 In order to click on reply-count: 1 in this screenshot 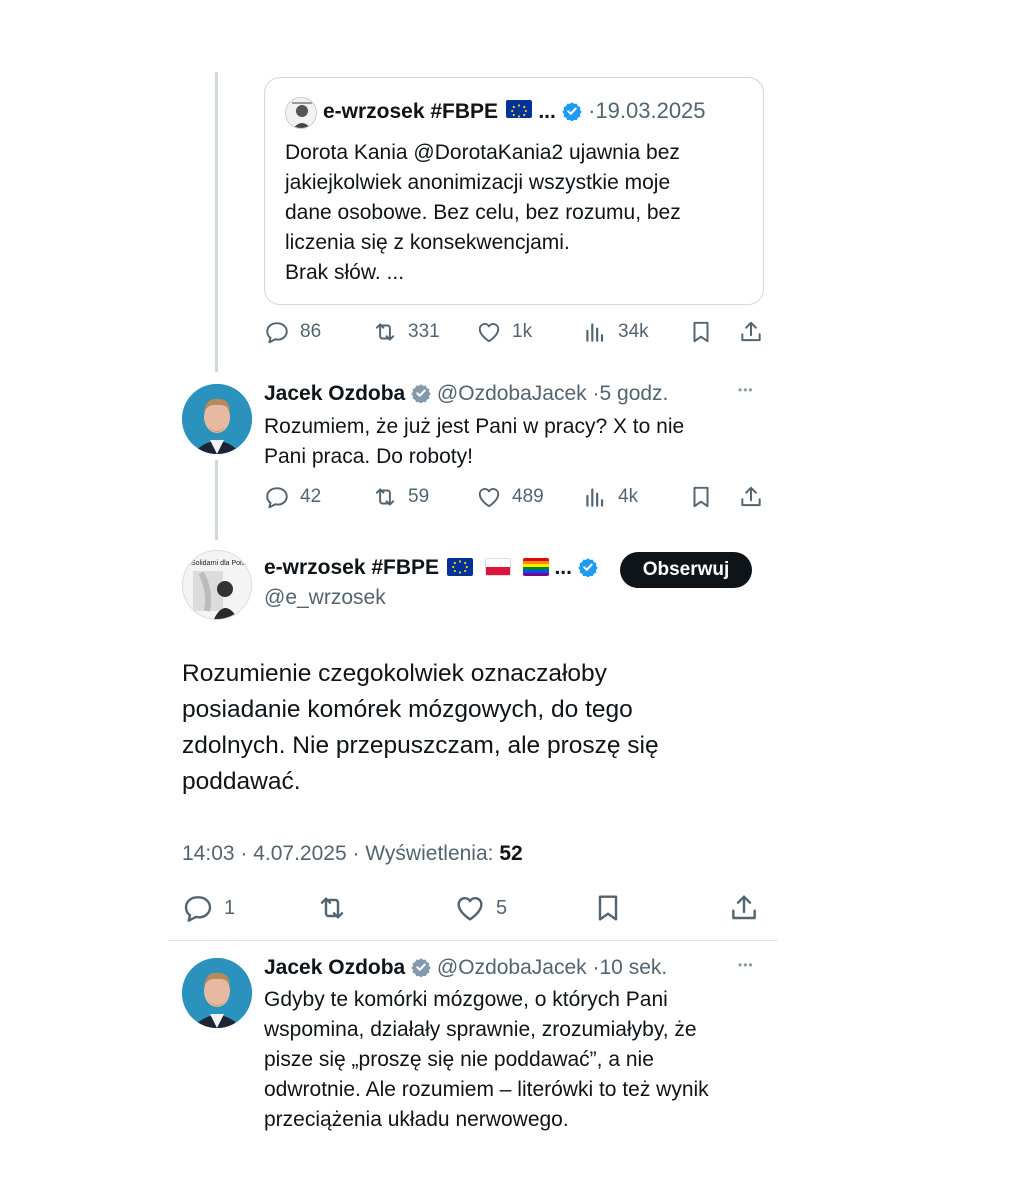, I will do `click(230, 907)`.